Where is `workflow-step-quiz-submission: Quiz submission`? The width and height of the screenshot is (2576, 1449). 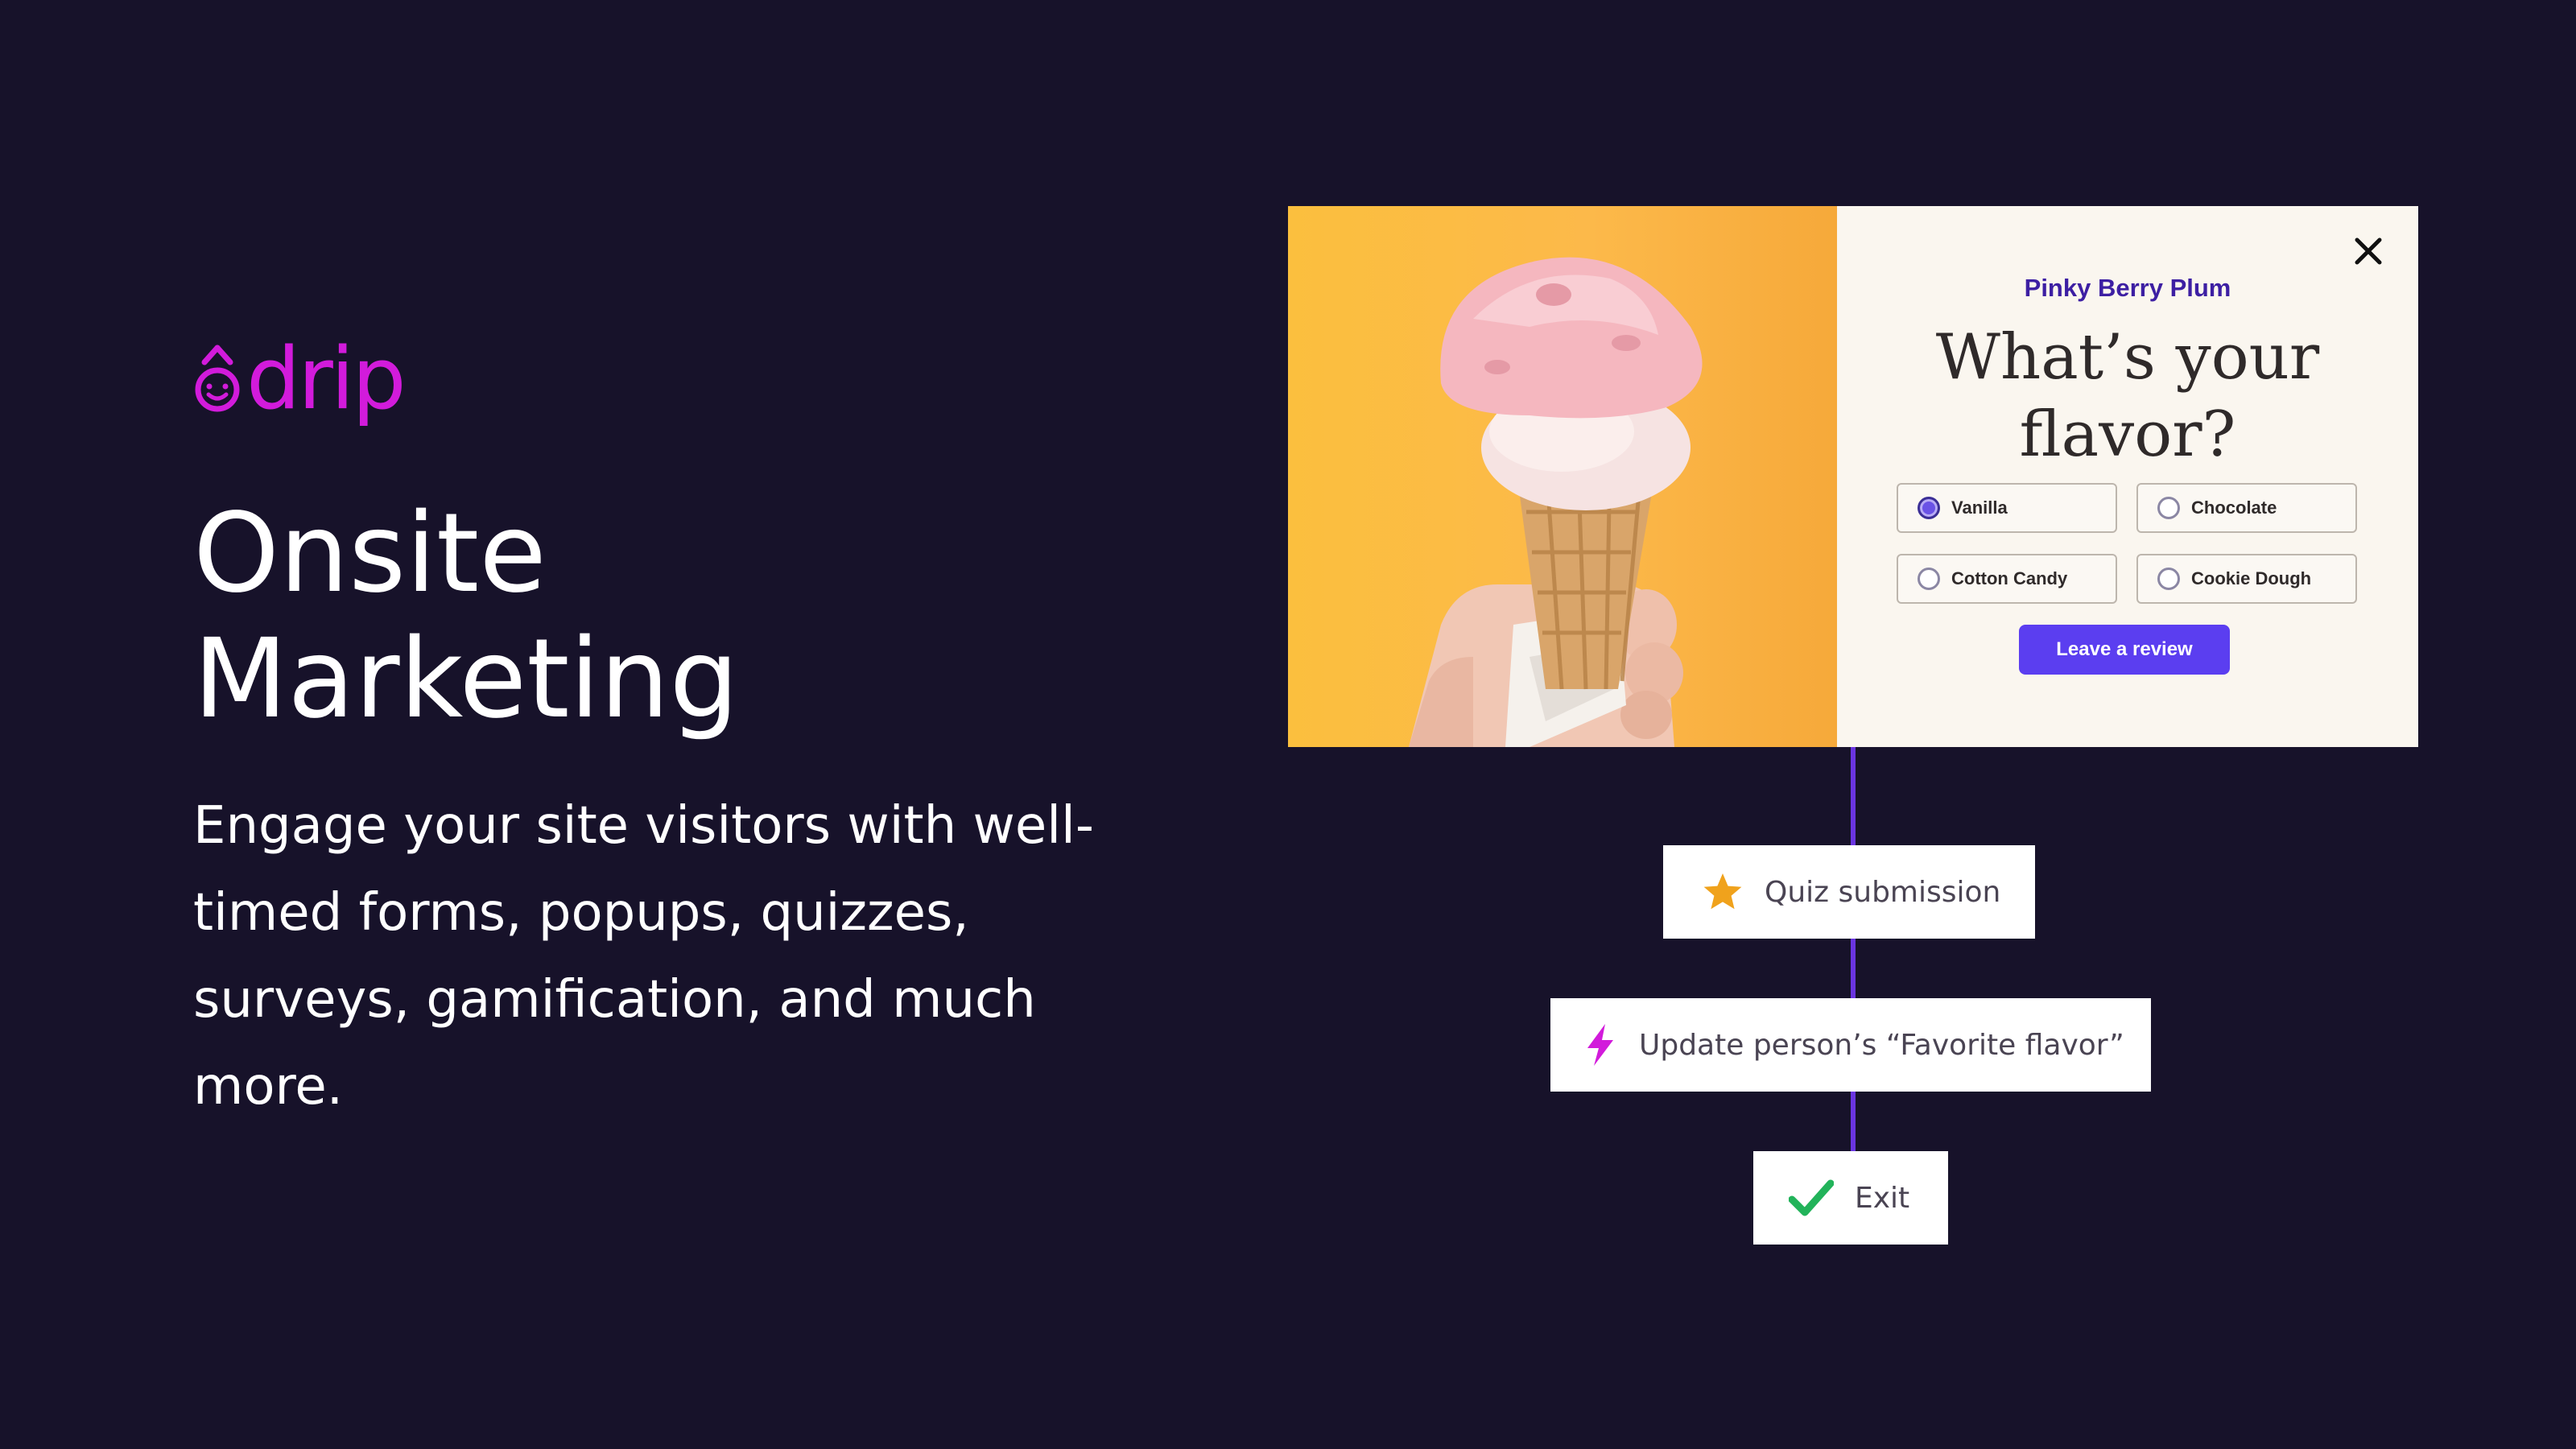 workflow-step-quiz-submission: Quiz submission is located at coordinates (1849, 892).